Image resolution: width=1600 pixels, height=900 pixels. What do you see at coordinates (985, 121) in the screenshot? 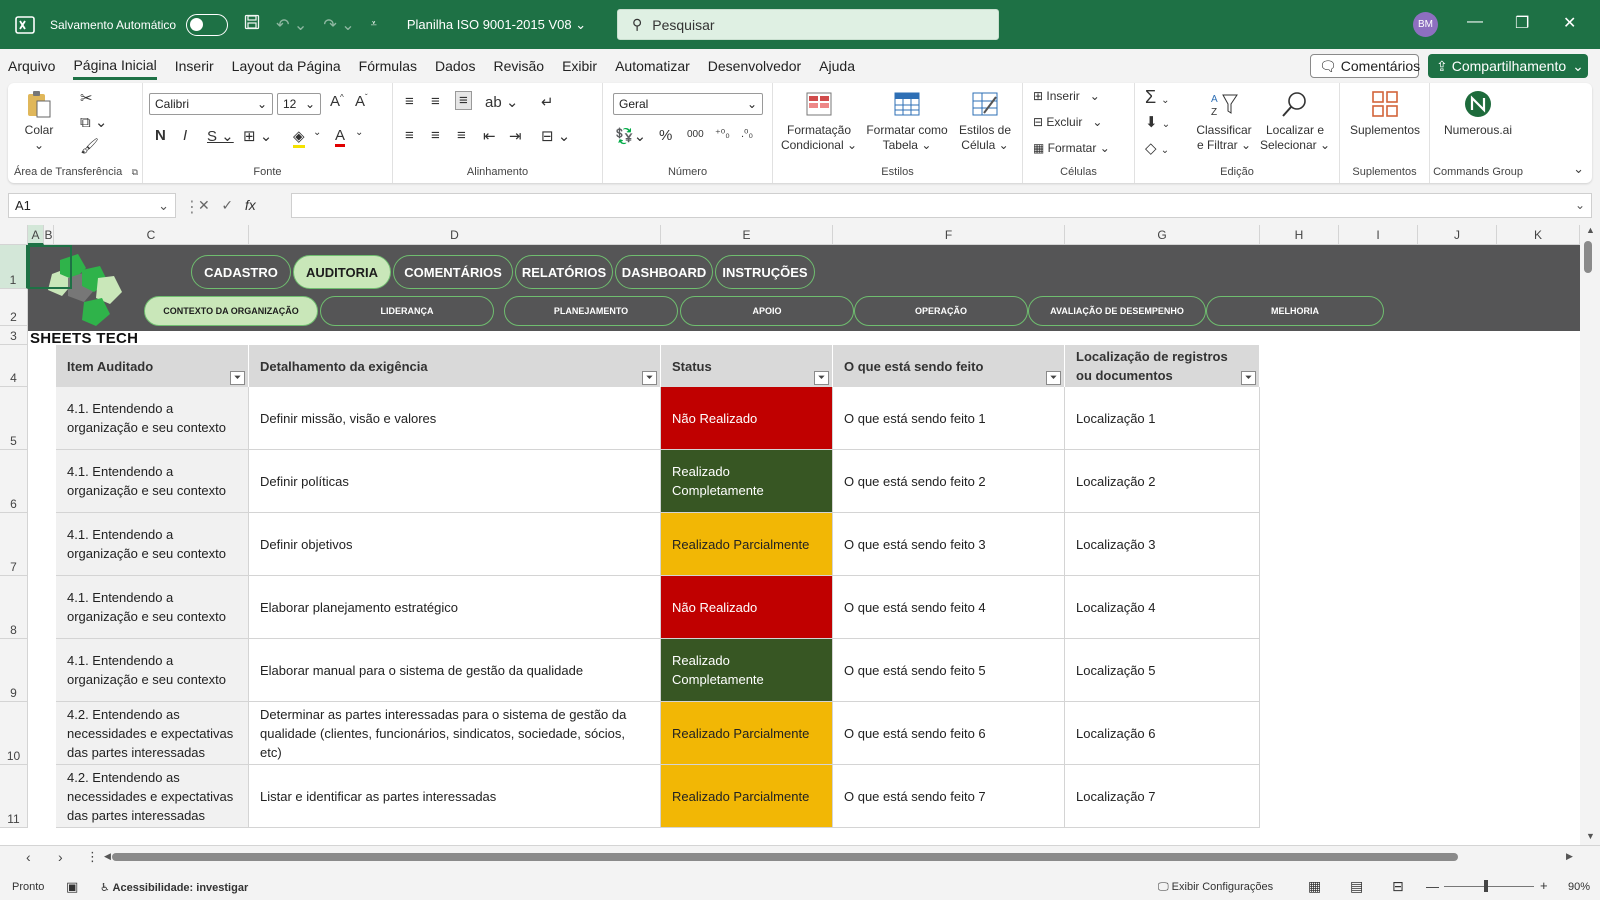
I see `cell-styles-button: Estilos de Célula ⌄` at bounding box center [985, 121].